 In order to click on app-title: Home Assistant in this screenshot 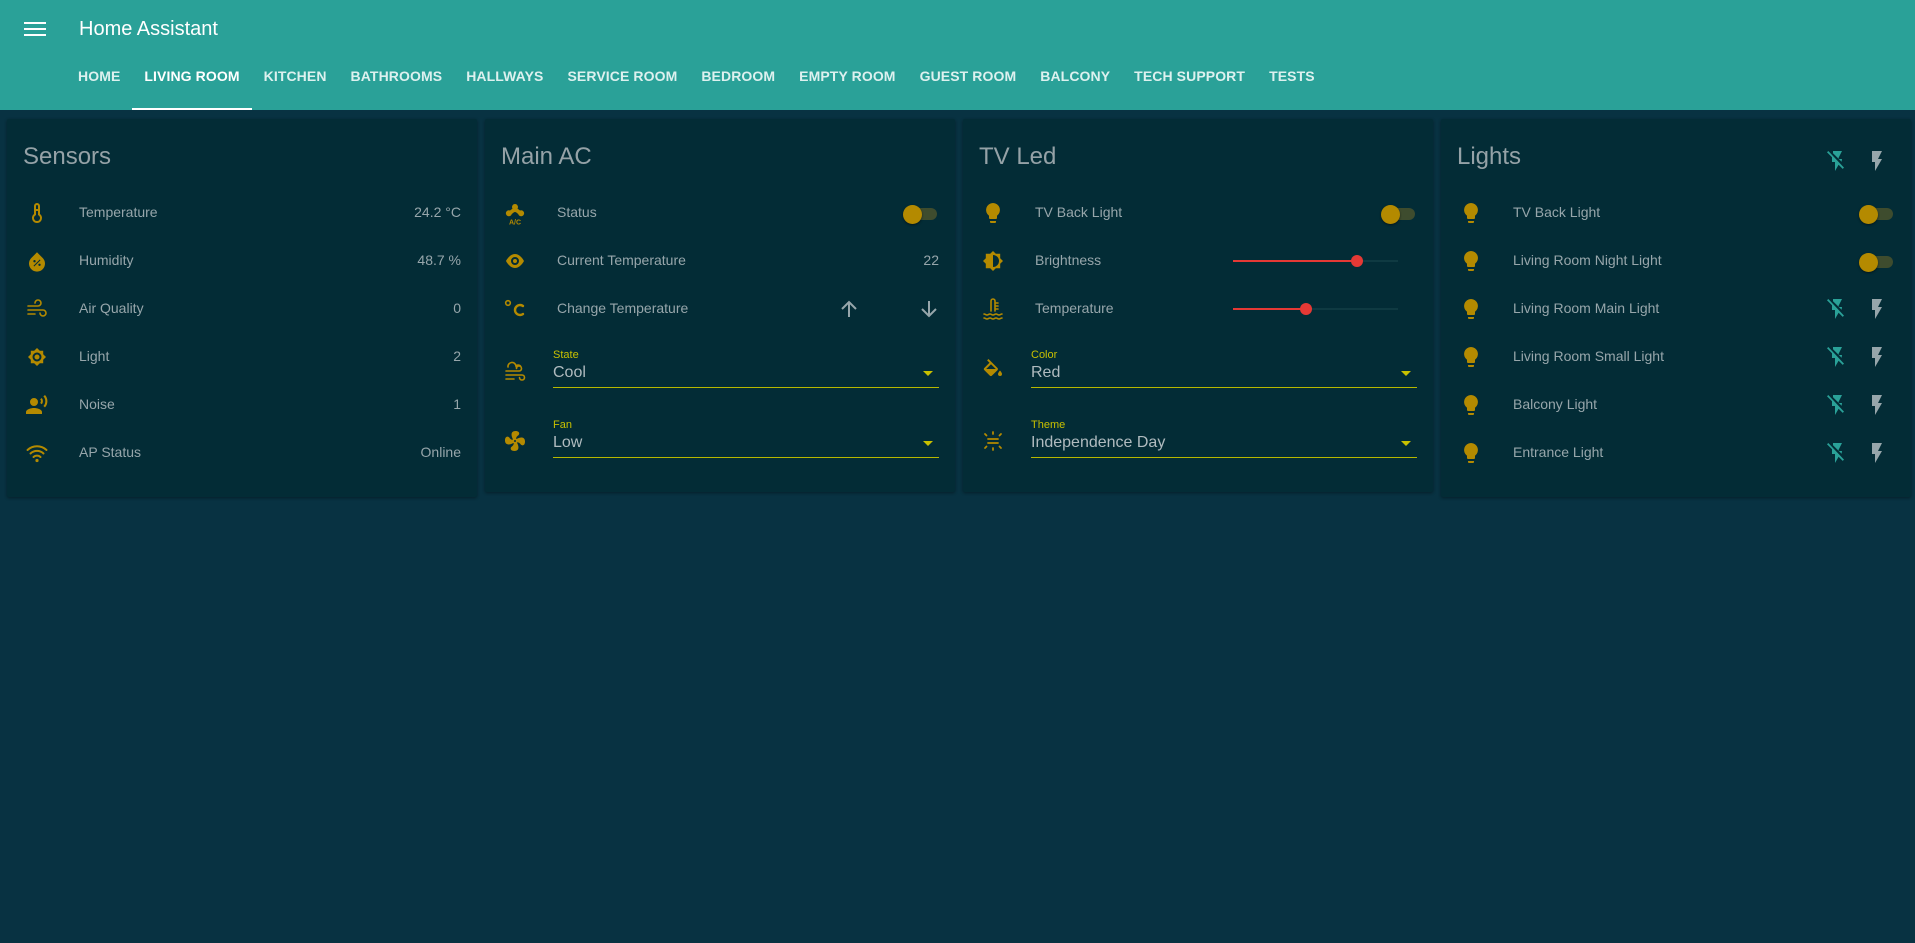, I will do `click(148, 29)`.